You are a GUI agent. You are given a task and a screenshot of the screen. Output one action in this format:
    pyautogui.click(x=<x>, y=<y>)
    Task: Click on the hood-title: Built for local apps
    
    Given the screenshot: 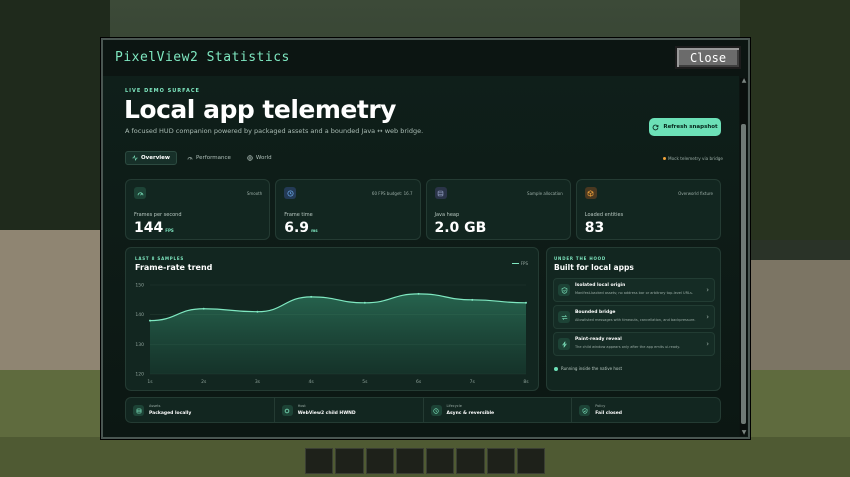 What is the action you would take?
    pyautogui.click(x=594, y=267)
    